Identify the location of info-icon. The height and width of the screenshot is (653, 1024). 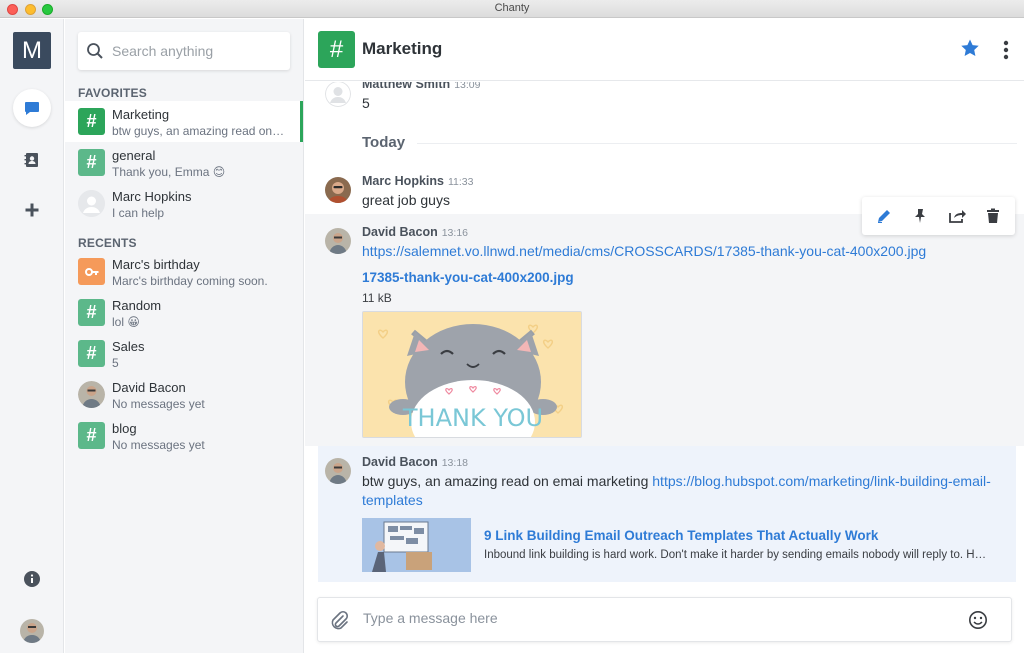
(32, 579).